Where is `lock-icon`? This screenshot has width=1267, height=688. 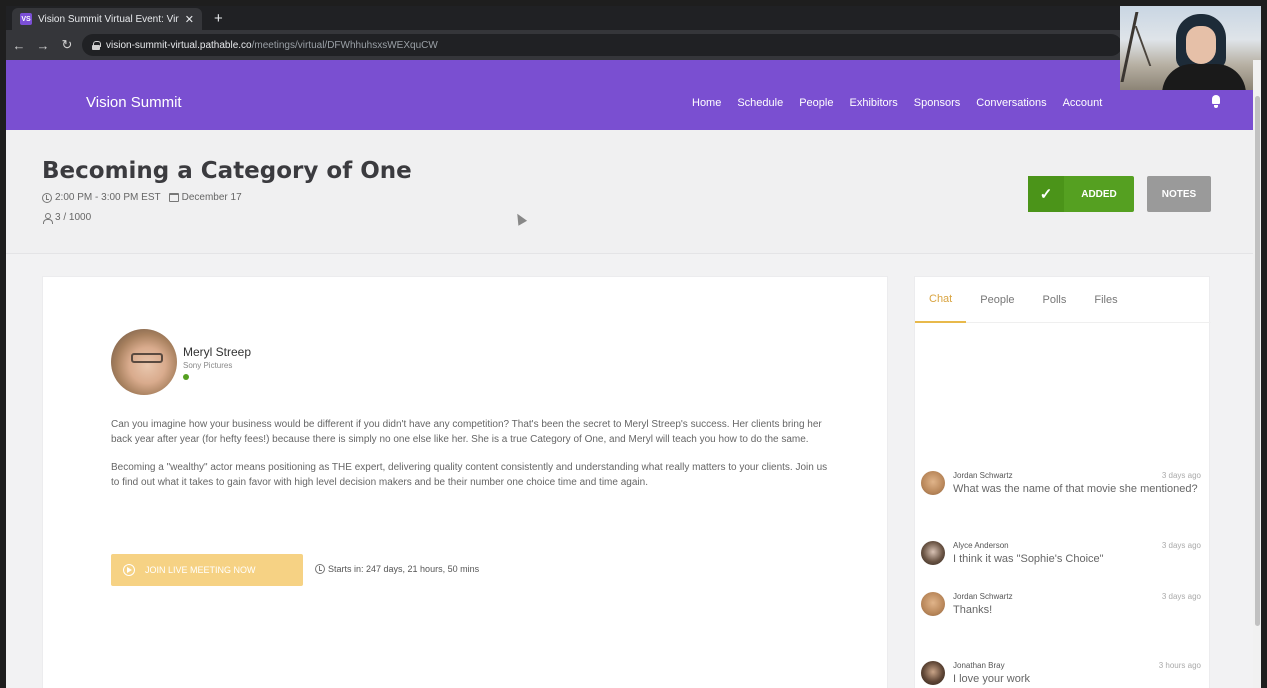 lock-icon is located at coordinates (96, 45).